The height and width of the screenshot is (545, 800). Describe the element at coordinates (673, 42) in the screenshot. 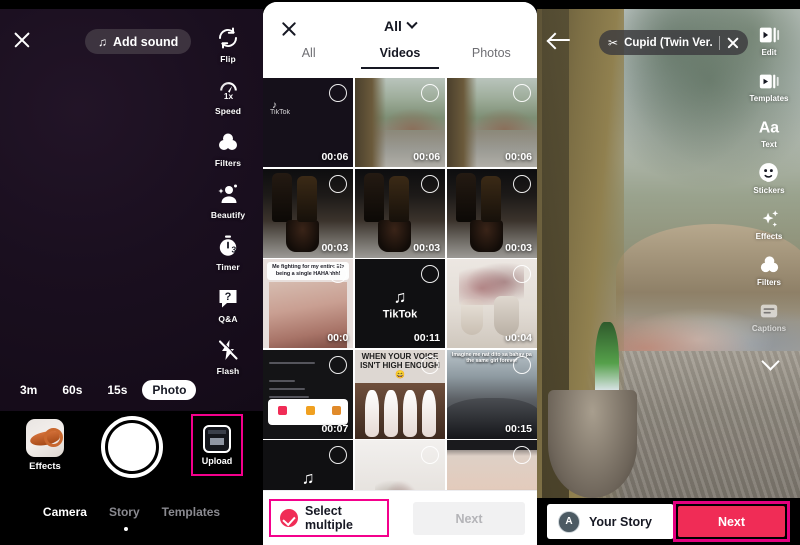

I see `sound-chip: ✂ Cupid (Twin Ver.` at that location.